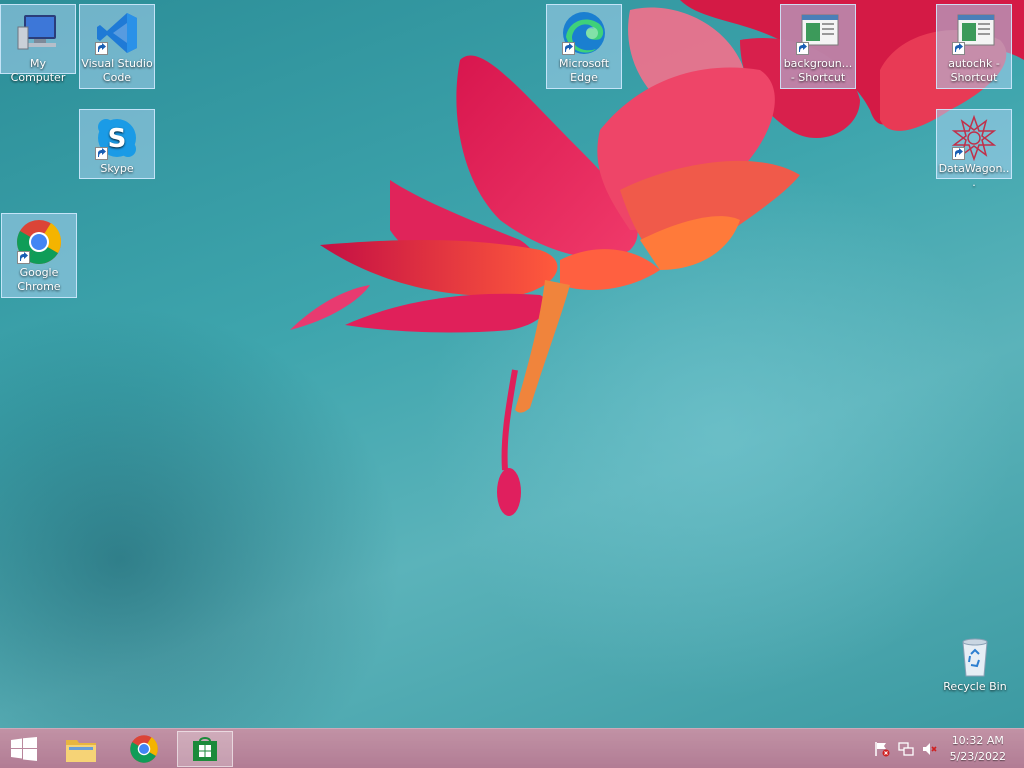 This screenshot has width=1024, height=768. What do you see at coordinates (512, 748) in the screenshot?
I see `taskbar: 10:32 AM 5/23/2022` at bounding box center [512, 748].